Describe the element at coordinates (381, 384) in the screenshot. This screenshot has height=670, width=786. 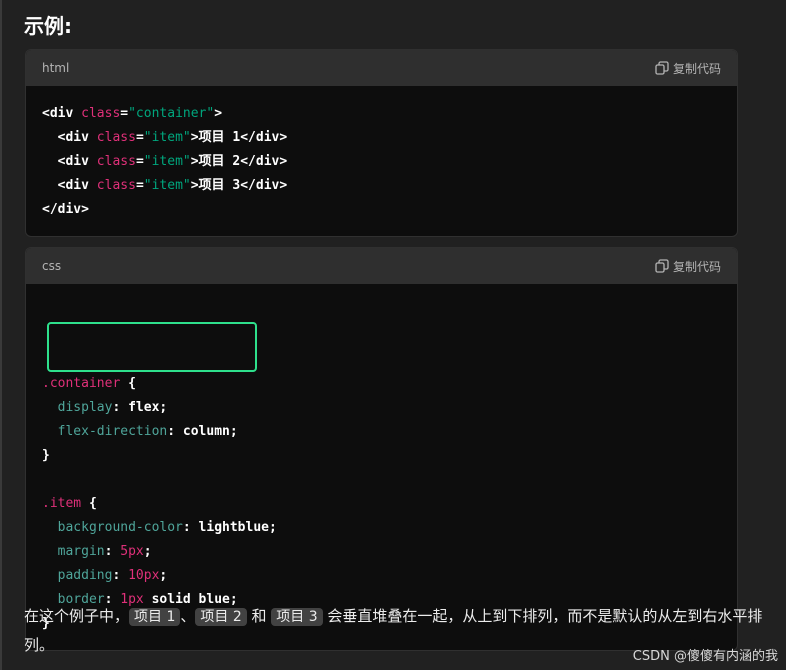
I see `code-line: .container {` at that location.